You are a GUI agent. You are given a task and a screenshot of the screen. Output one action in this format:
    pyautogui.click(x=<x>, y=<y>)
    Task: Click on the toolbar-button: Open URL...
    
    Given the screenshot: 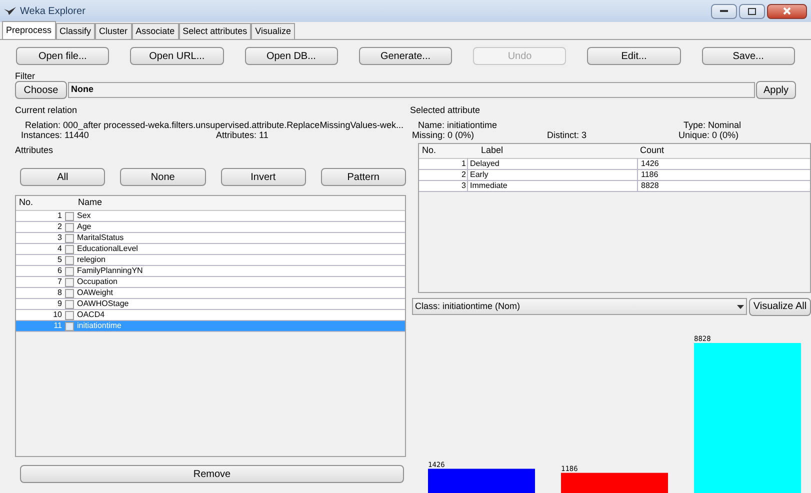 What is the action you would take?
    pyautogui.click(x=177, y=56)
    